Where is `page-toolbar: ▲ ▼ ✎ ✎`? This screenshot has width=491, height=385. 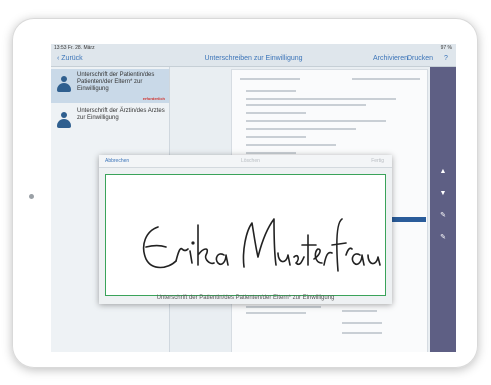
page-toolbar: ▲ ▼ ✎ ✎ is located at coordinates (443, 209).